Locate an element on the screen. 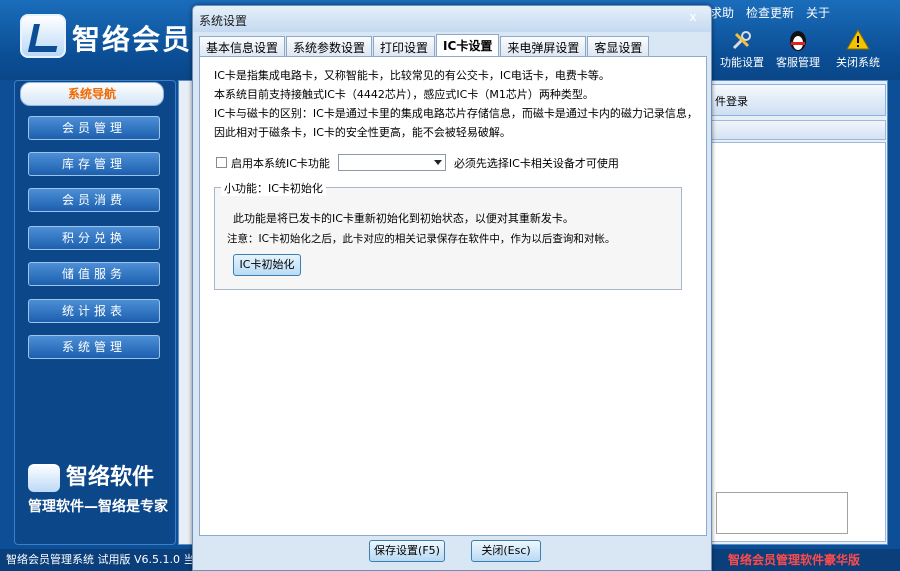 This screenshot has height=571, width=900. ic-init-note: 注意：IC卡初始化之后，此卡对应的相关记录保存在软件中，作为以后查询和对帐。 is located at coordinates (421, 239).